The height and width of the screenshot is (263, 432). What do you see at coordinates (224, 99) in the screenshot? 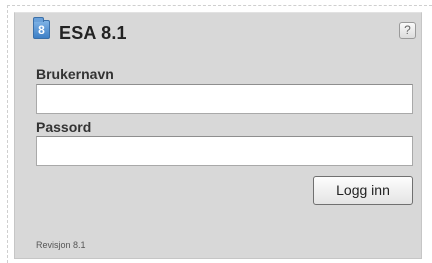
I see `username-input` at bounding box center [224, 99].